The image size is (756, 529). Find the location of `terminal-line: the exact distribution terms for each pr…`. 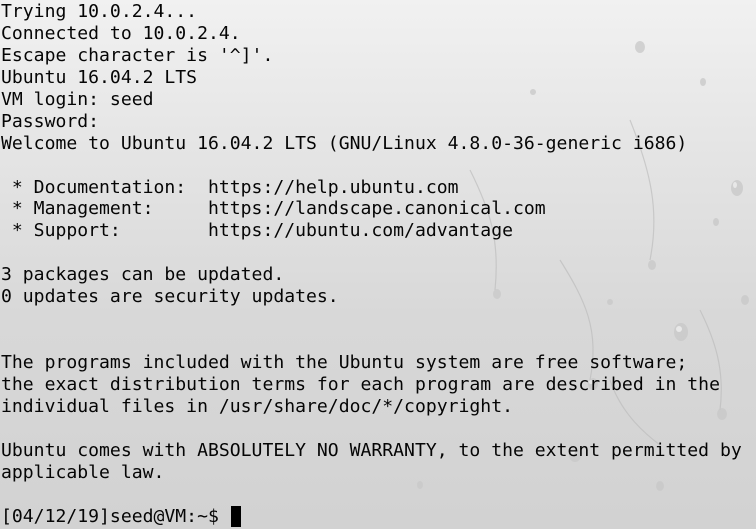

terminal-line: the exact distribution terms for each pr… is located at coordinates (360, 384).